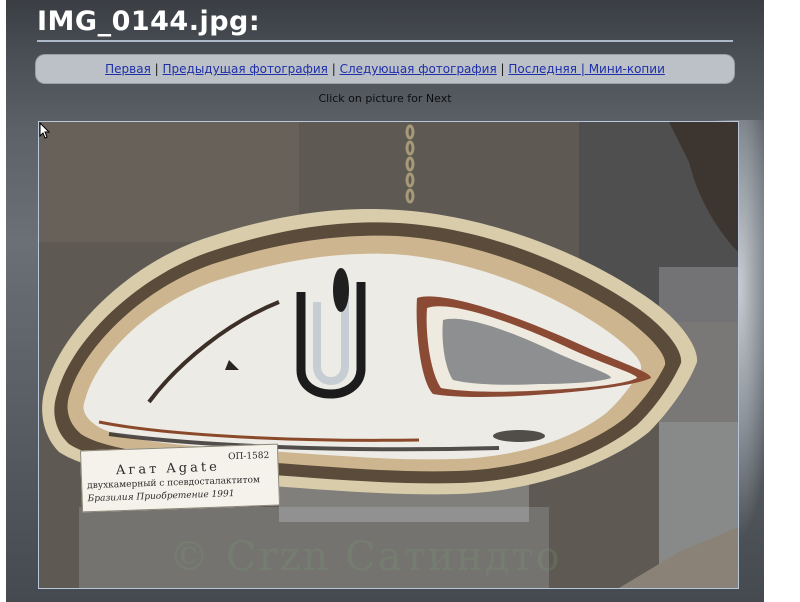 This screenshot has width=800, height=602. Describe the element at coordinates (161, 497) in the screenshot. I see `specimen-origin: Бразилия Приобретение 1991` at that location.